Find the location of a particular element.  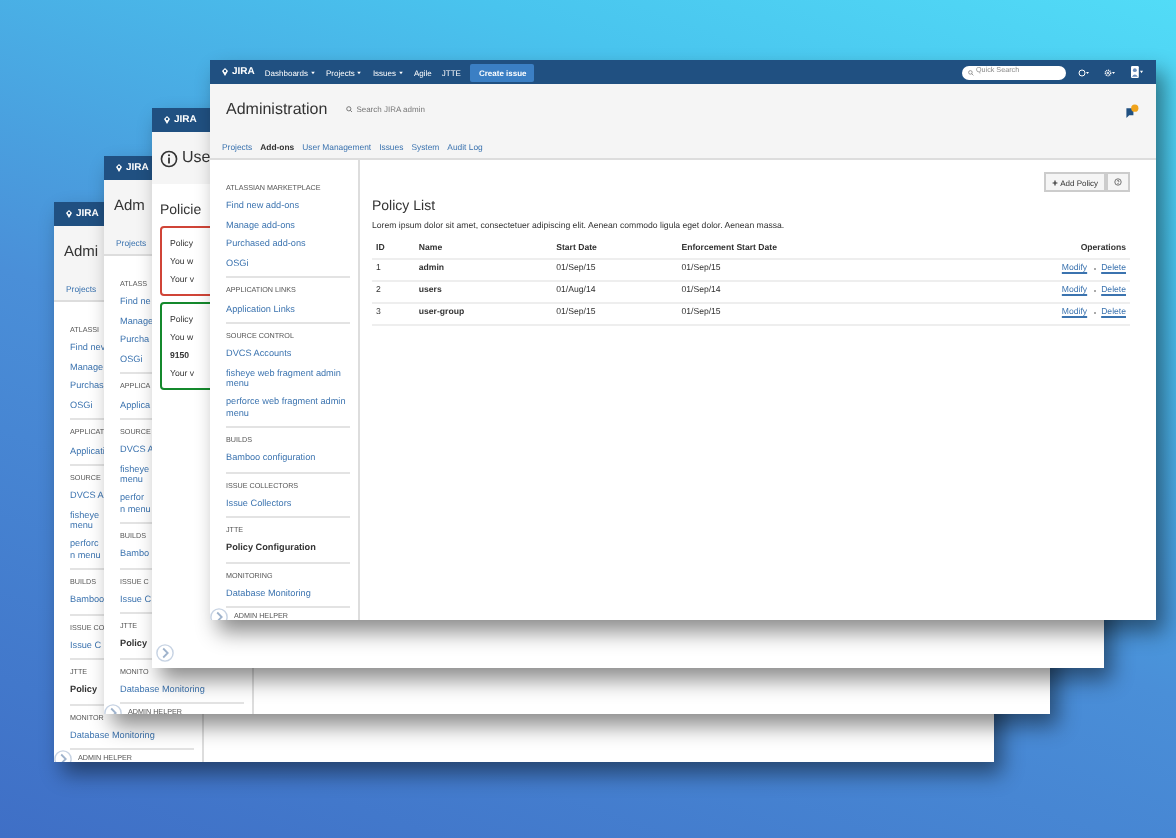

notification-icon is located at coordinates (1132, 110).